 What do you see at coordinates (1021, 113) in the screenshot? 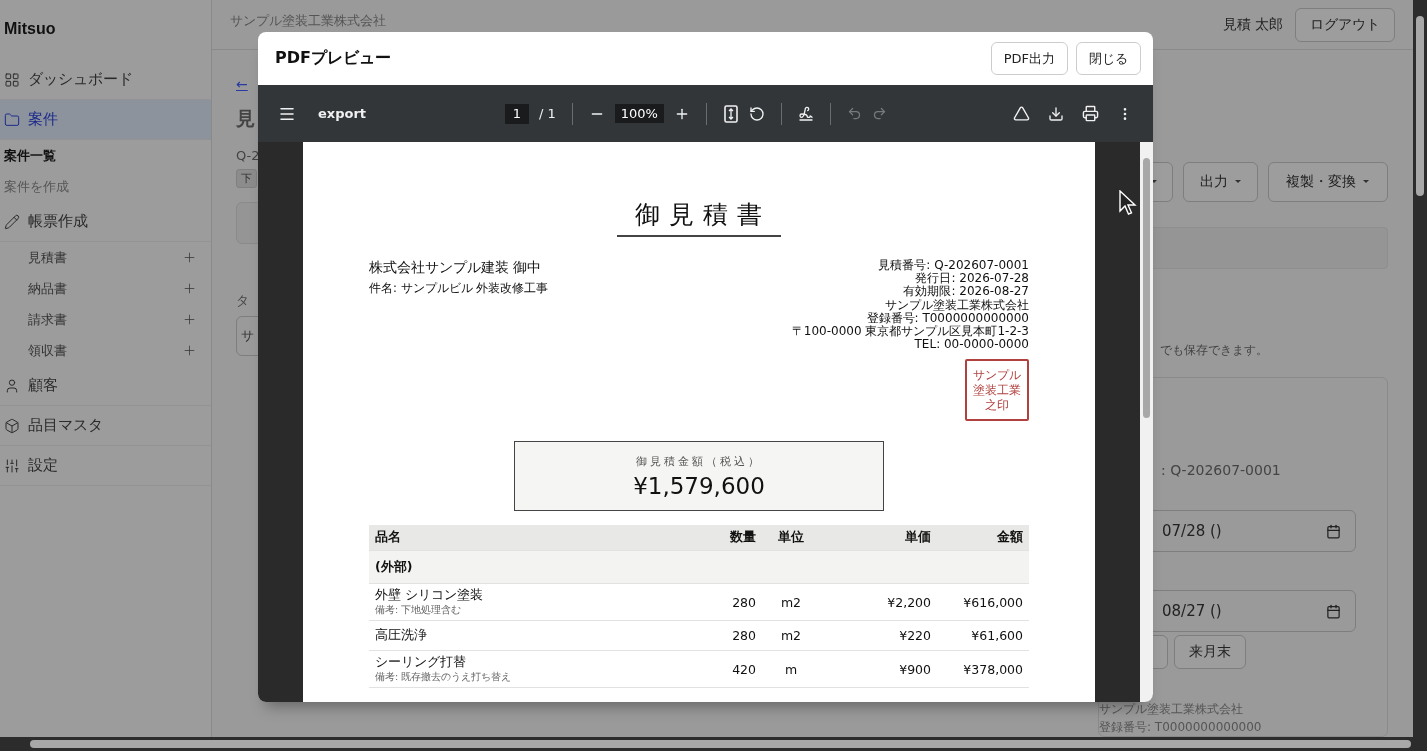
I see `triangle-icon` at bounding box center [1021, 113].